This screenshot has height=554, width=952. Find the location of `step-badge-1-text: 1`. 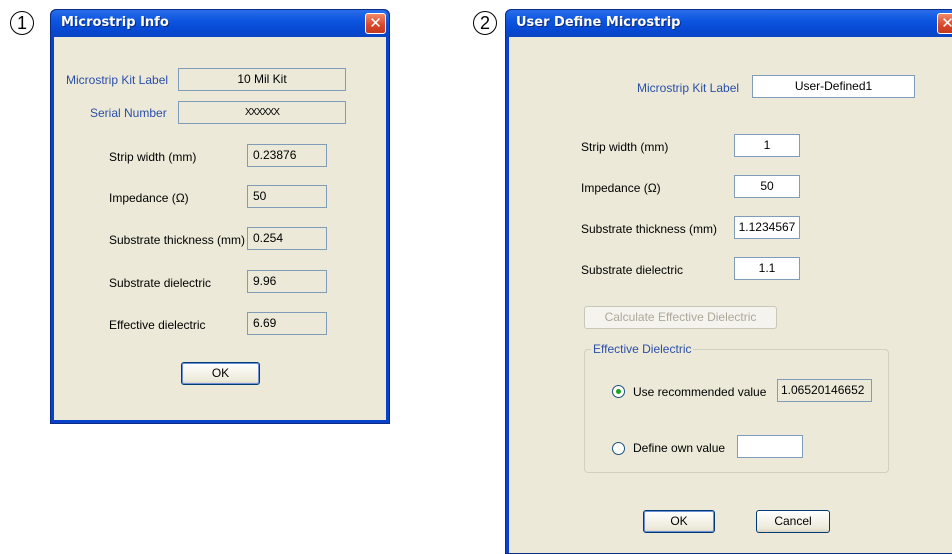

step-badge-1-text: 1 is located at coordinates (21, 23).